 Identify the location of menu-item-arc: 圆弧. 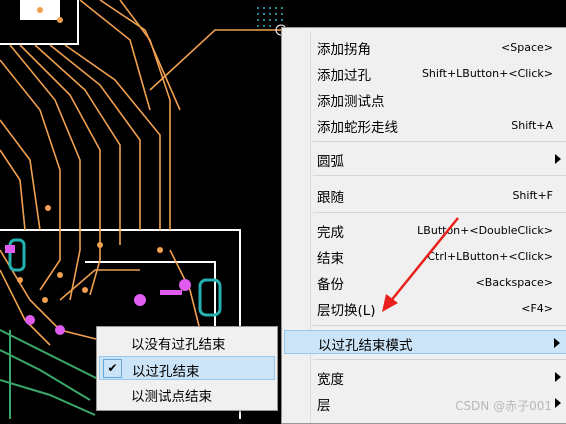
(425, 159).